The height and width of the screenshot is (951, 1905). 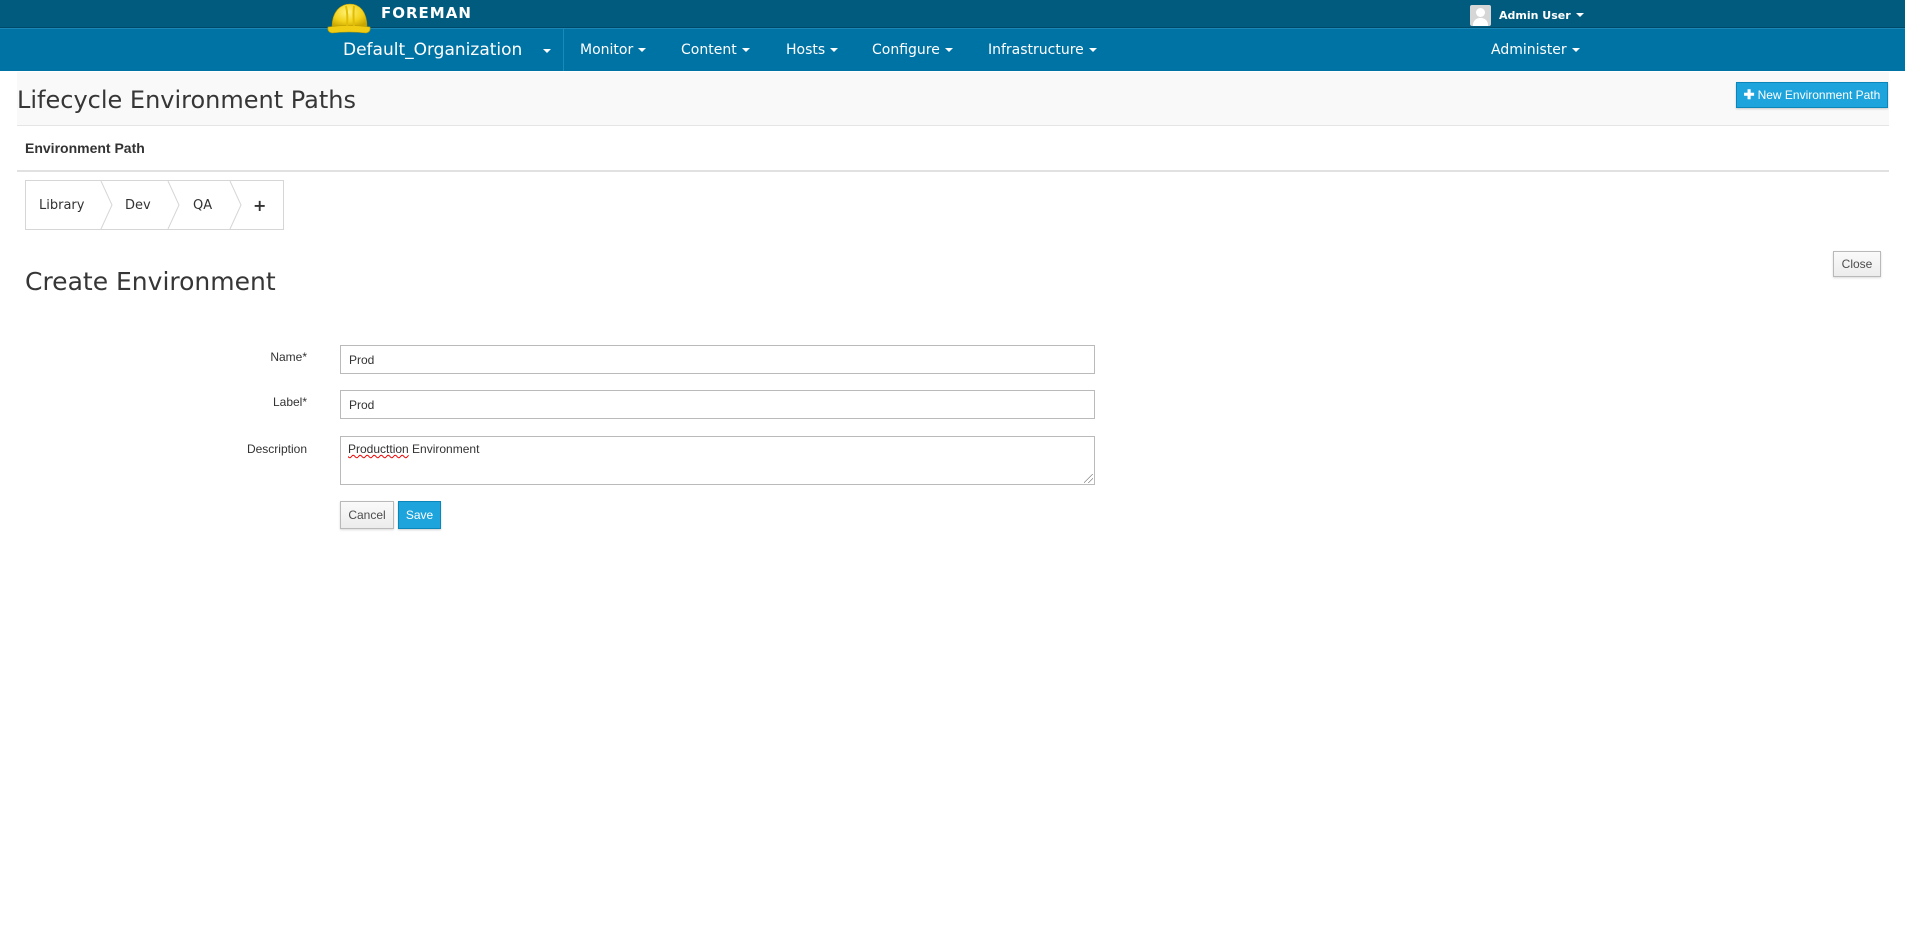 What do you see at coordinates (717, 404) in the screenshot?
I see `label-input` at bounding box center [717, 404].